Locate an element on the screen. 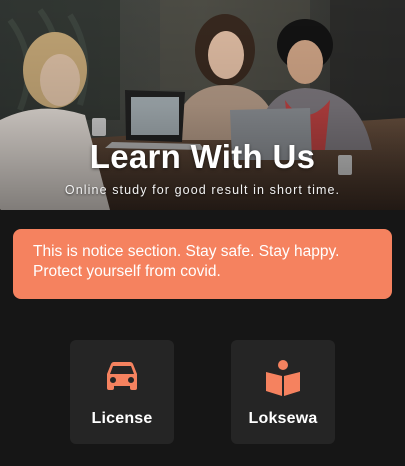 This screenshot has height=466, width=405. car-icon is located at coordinates (122, 376).